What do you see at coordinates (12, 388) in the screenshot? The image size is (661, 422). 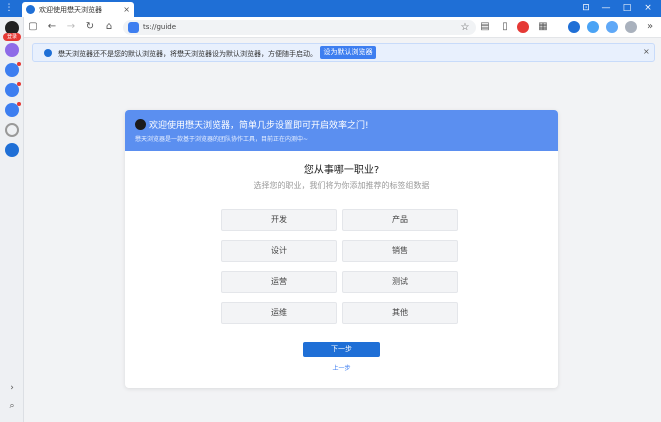 I see `chevron-right-icon: ›` at bounding box center [12, 388].